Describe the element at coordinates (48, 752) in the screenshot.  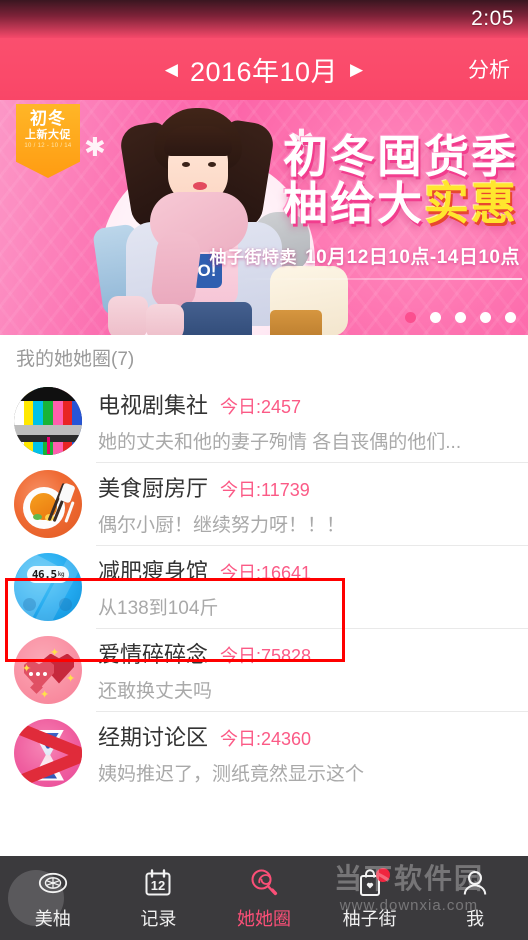
I see `hourglass-icon` at that location.